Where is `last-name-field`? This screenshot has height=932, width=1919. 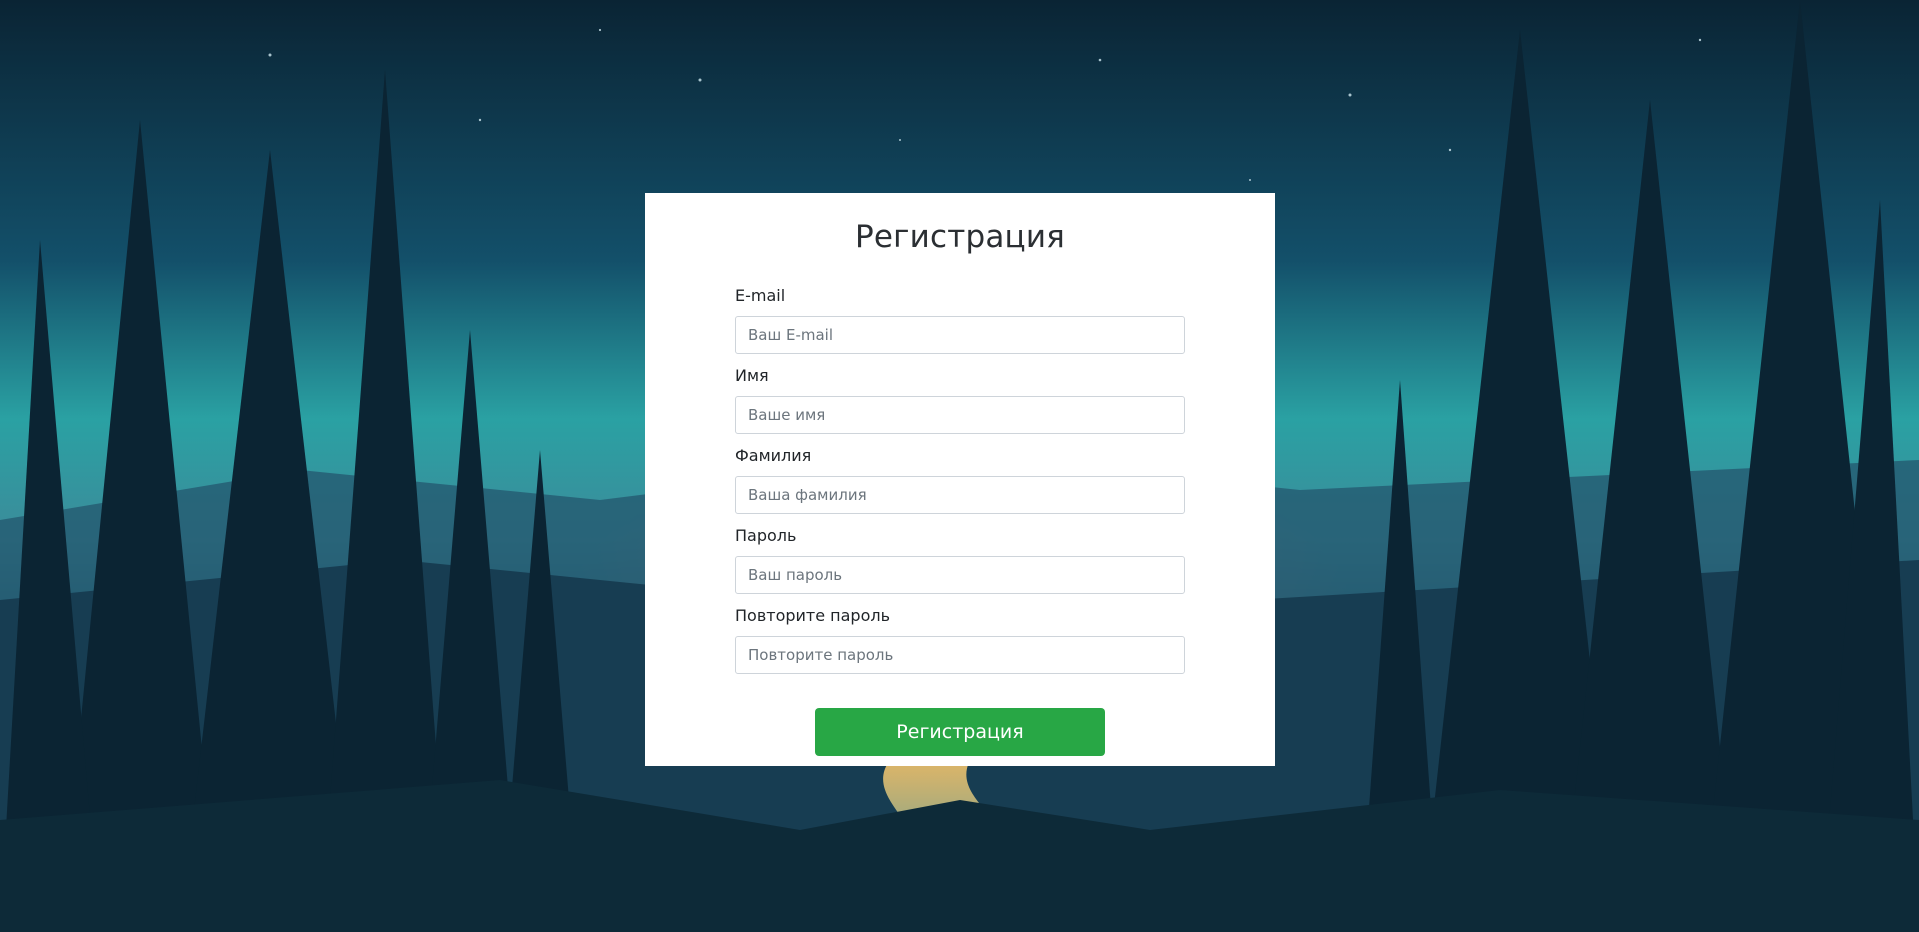
last-name-field is located at coordinates (960, 495).